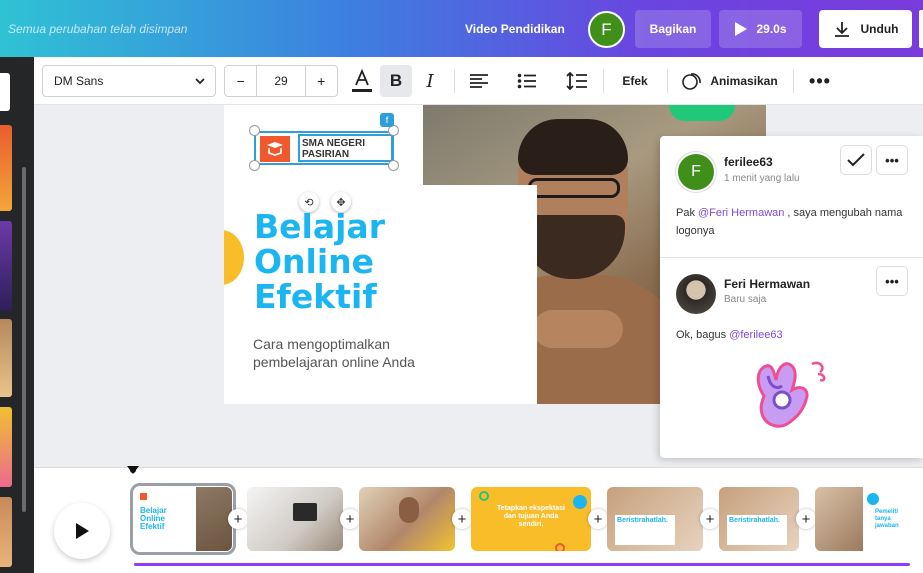  What do you see at coordinates (767, 284) in the screenshot?
I see `comment-author: Feri Hermawan` at bounding box center [767, 284].